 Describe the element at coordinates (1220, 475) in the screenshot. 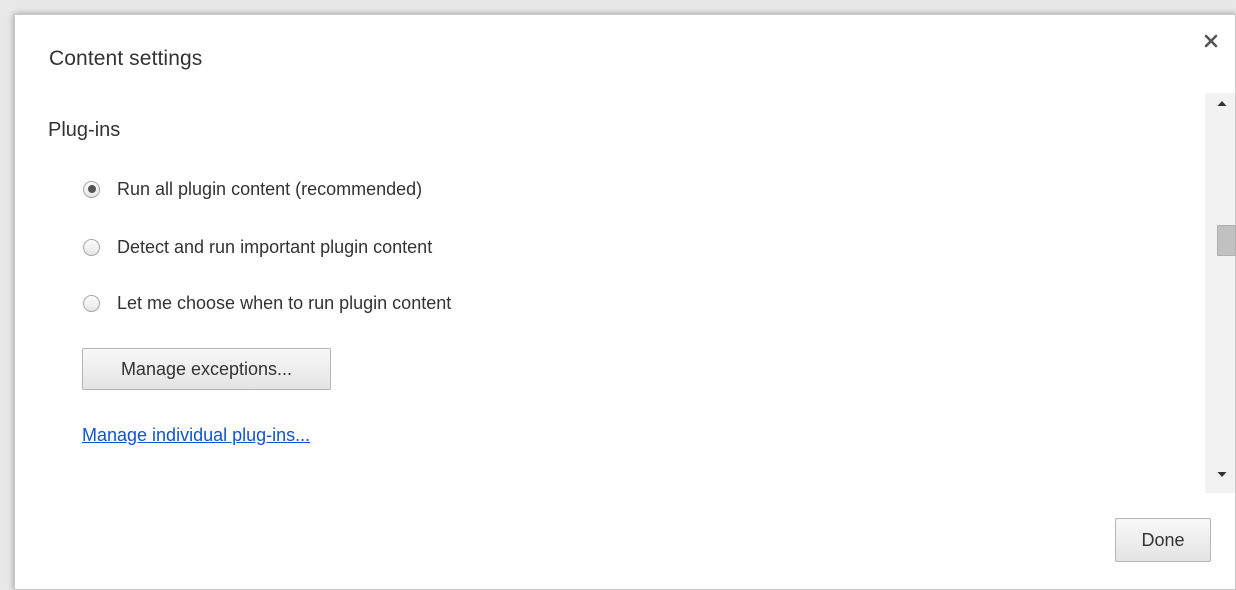

I see `scroll-down-arrow-icon` at that location.